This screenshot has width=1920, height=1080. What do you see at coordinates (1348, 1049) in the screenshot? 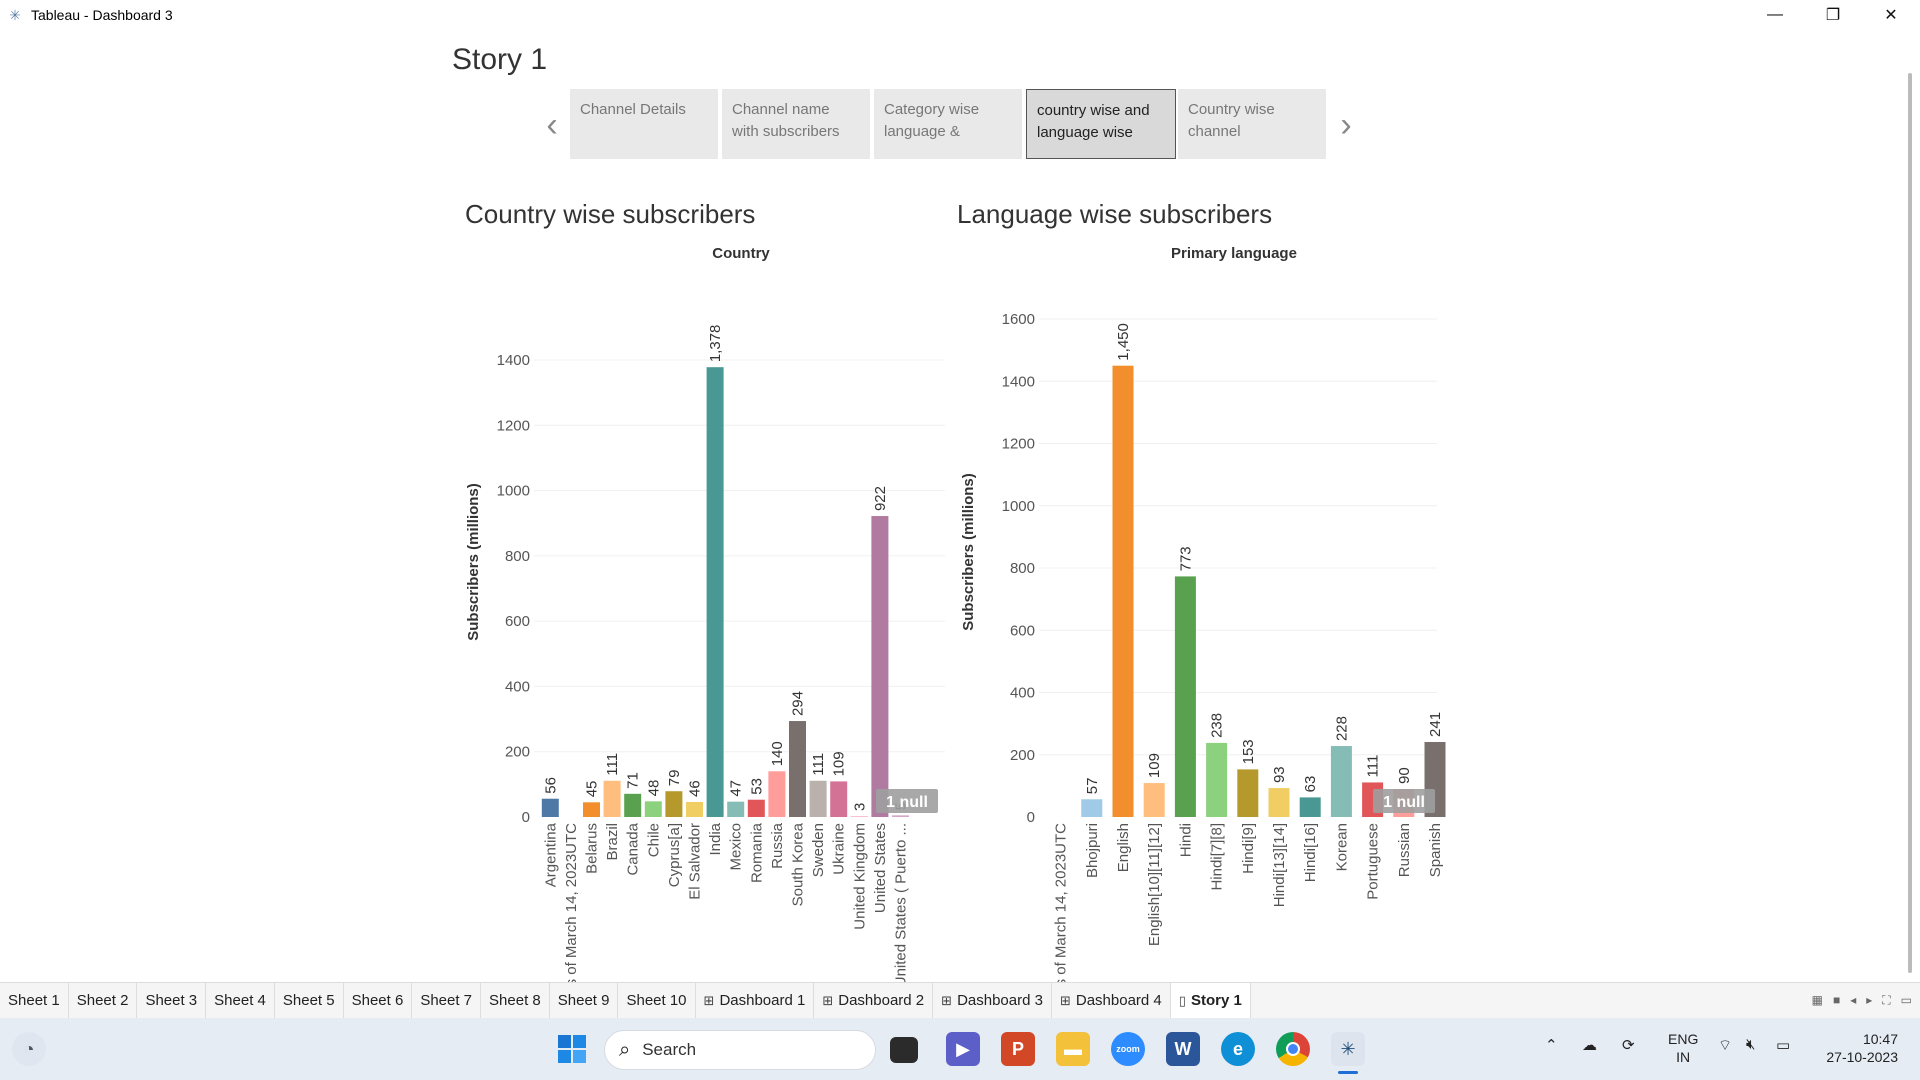
I see `tableau-taskbar-icon: ✳` at bounding box center [1348, 1049].